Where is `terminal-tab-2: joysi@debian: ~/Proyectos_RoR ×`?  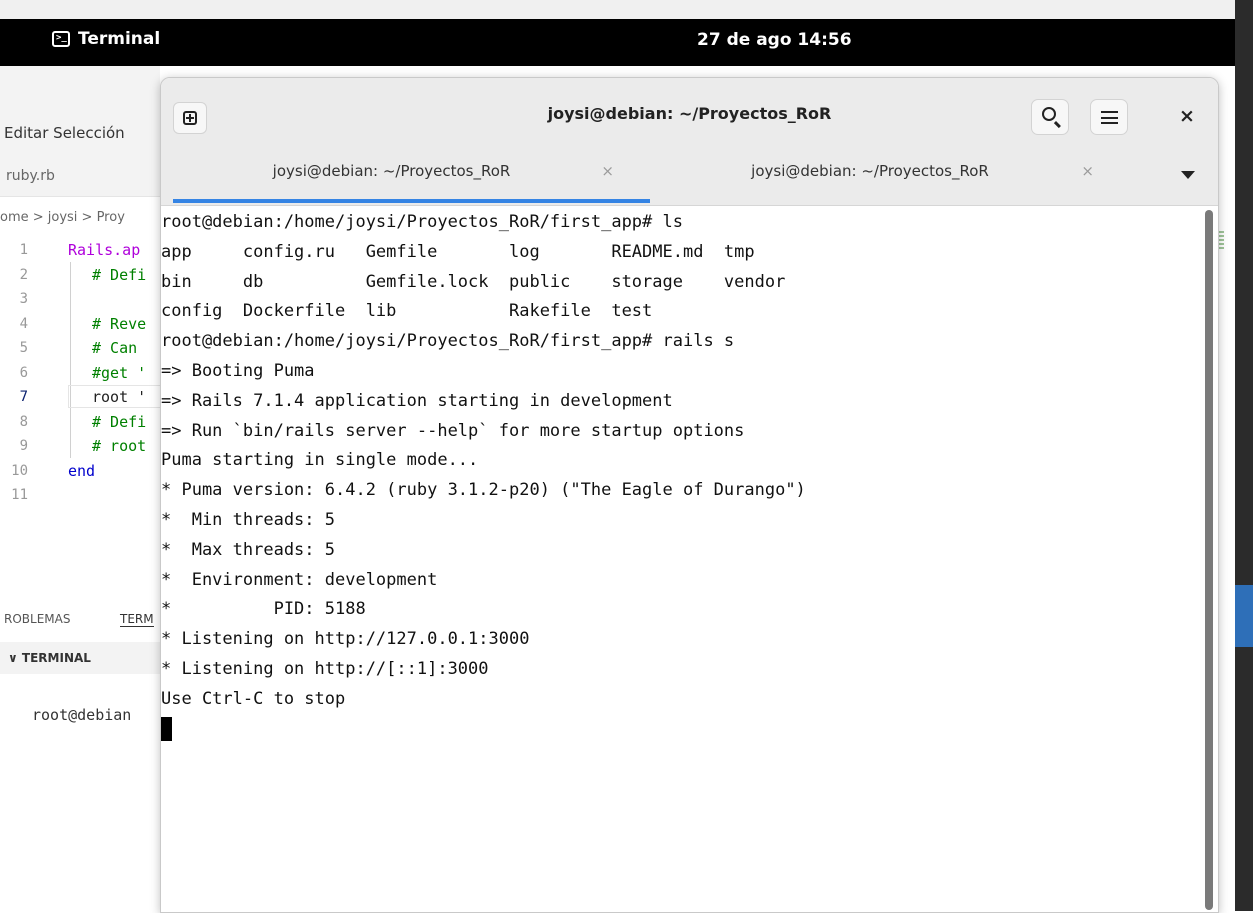 terminal-tab-2: joysi@debian: ~/Proyectos_RoR × is located at coordinates (890, 175).